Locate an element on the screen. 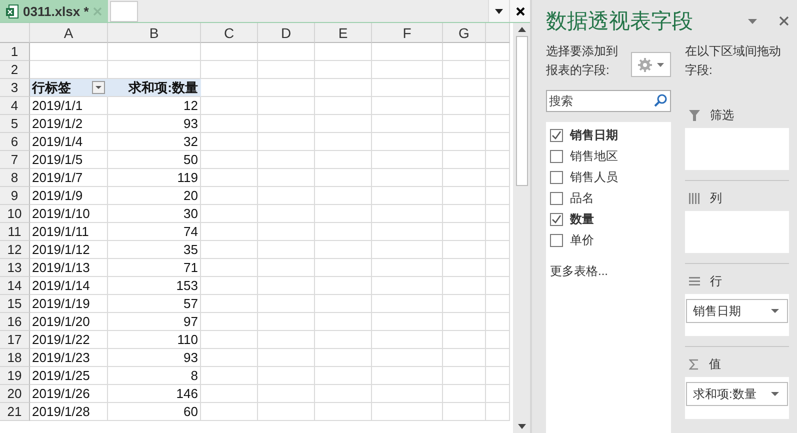  table-cell: 2019/1/22 is located at coordinates (69, 340).